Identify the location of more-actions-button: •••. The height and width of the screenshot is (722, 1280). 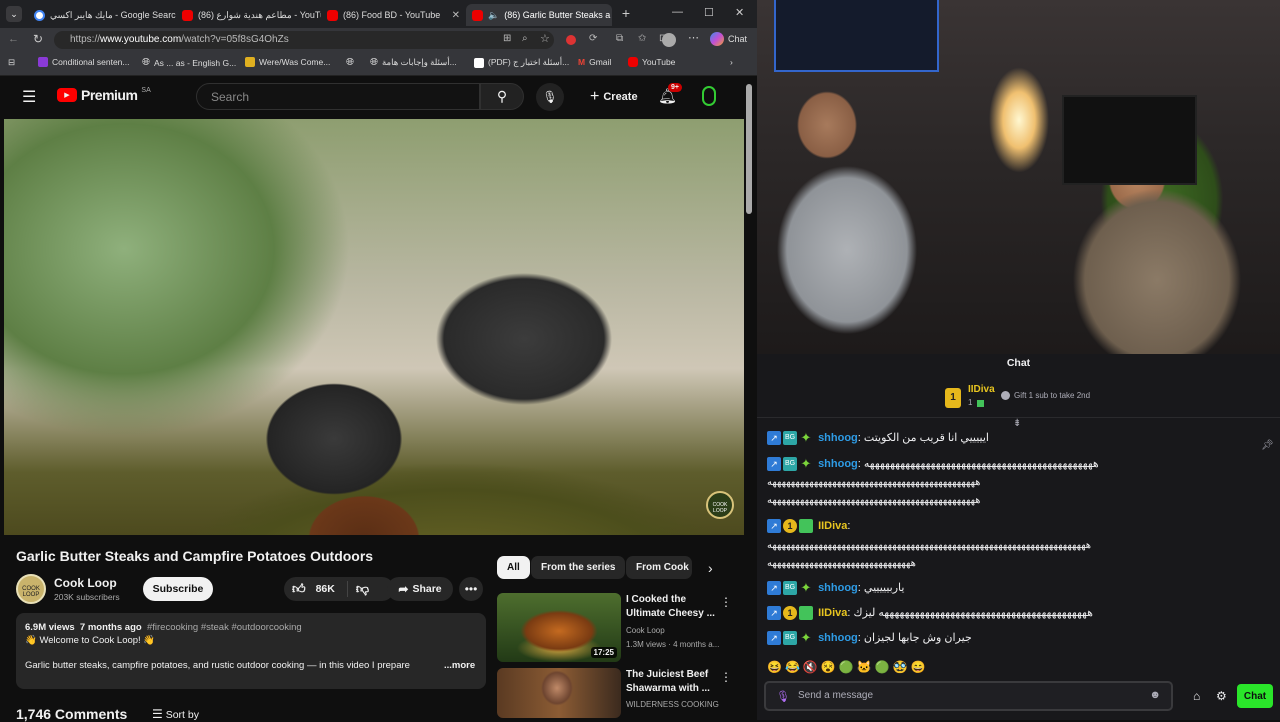
(471, 589).